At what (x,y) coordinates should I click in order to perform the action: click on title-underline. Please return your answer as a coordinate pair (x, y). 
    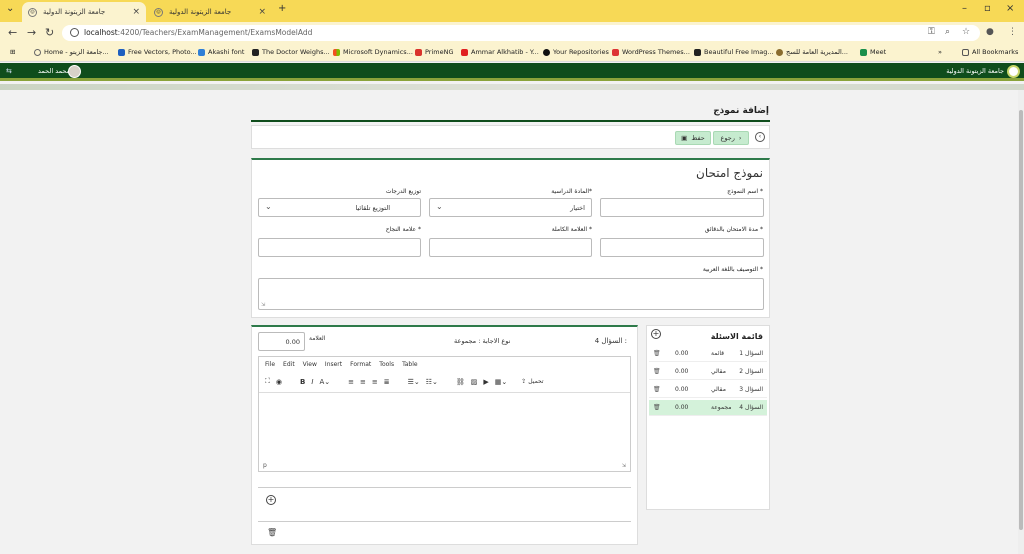
    Looking at the image, I should click on (510, 121).